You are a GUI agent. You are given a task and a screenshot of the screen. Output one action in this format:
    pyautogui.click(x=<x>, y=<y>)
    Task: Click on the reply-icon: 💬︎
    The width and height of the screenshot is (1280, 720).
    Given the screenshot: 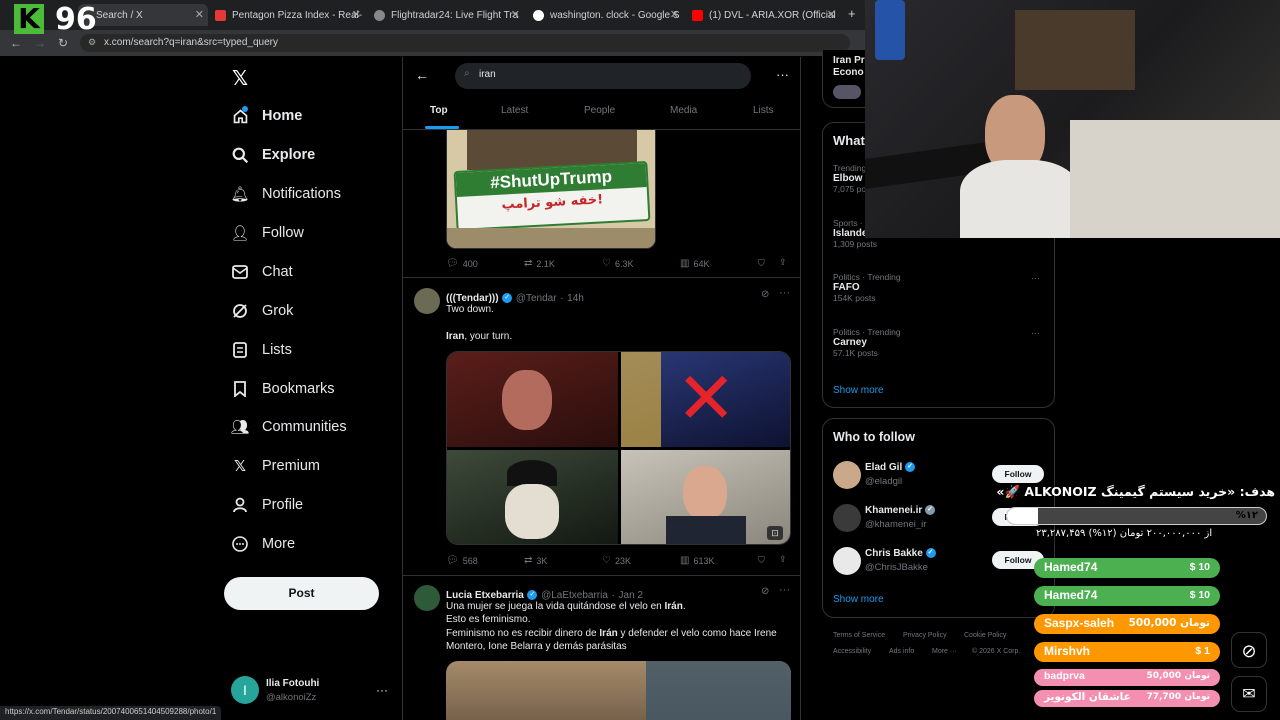 What is the action you would take?
    pyautogui.click(x=452, y=560)
    